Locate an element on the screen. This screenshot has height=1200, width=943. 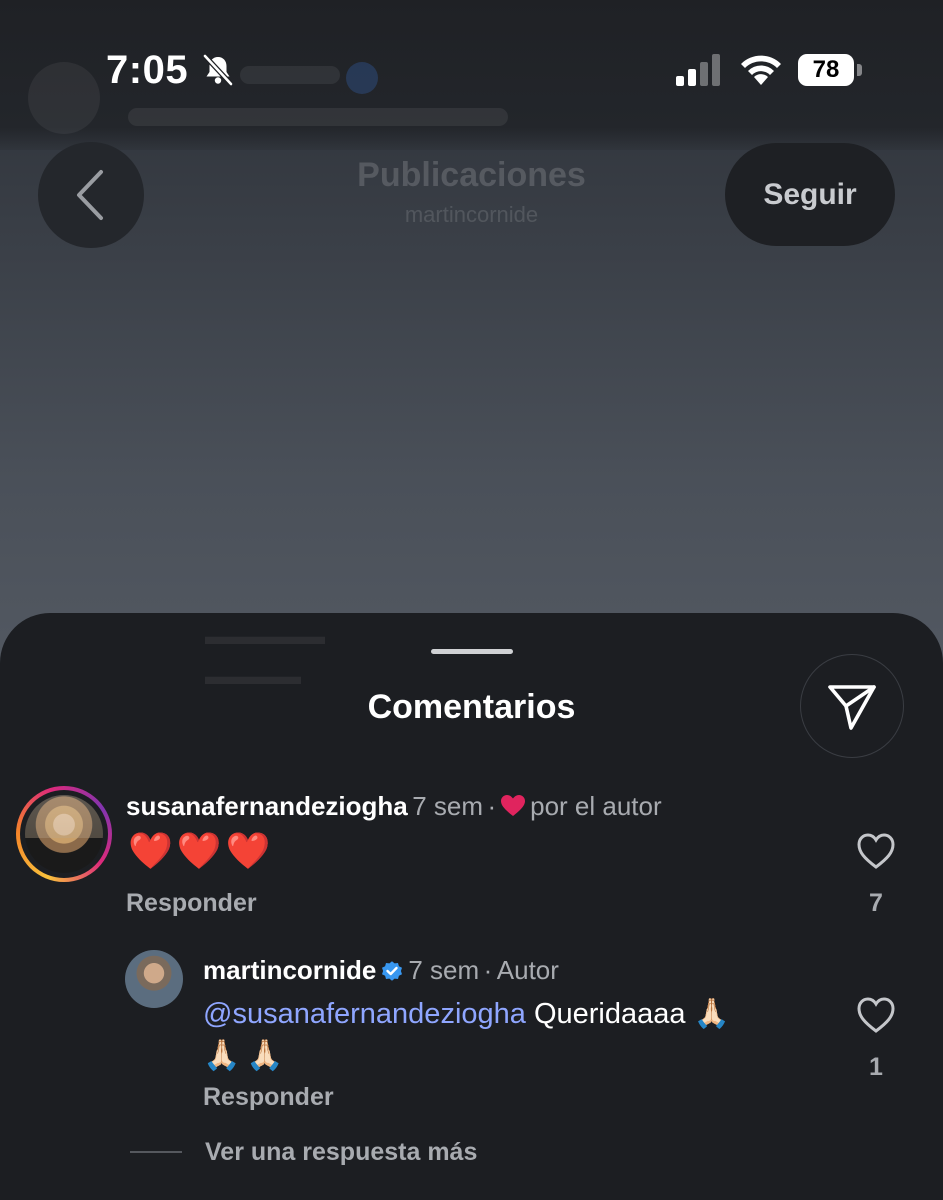
follow-button: Seguir is located at coordinates (810, 194).